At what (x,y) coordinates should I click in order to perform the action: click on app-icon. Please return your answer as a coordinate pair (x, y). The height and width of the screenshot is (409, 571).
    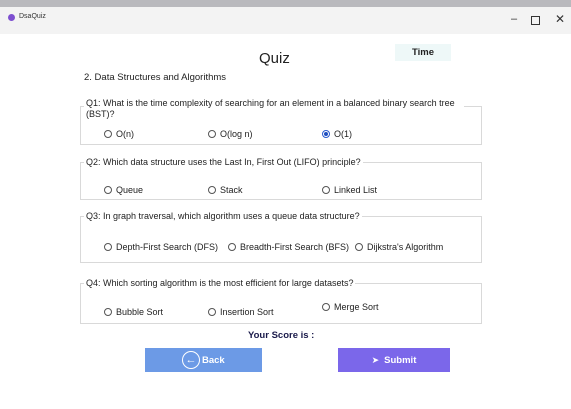
    Looking at the image, I should click on (11, 17).